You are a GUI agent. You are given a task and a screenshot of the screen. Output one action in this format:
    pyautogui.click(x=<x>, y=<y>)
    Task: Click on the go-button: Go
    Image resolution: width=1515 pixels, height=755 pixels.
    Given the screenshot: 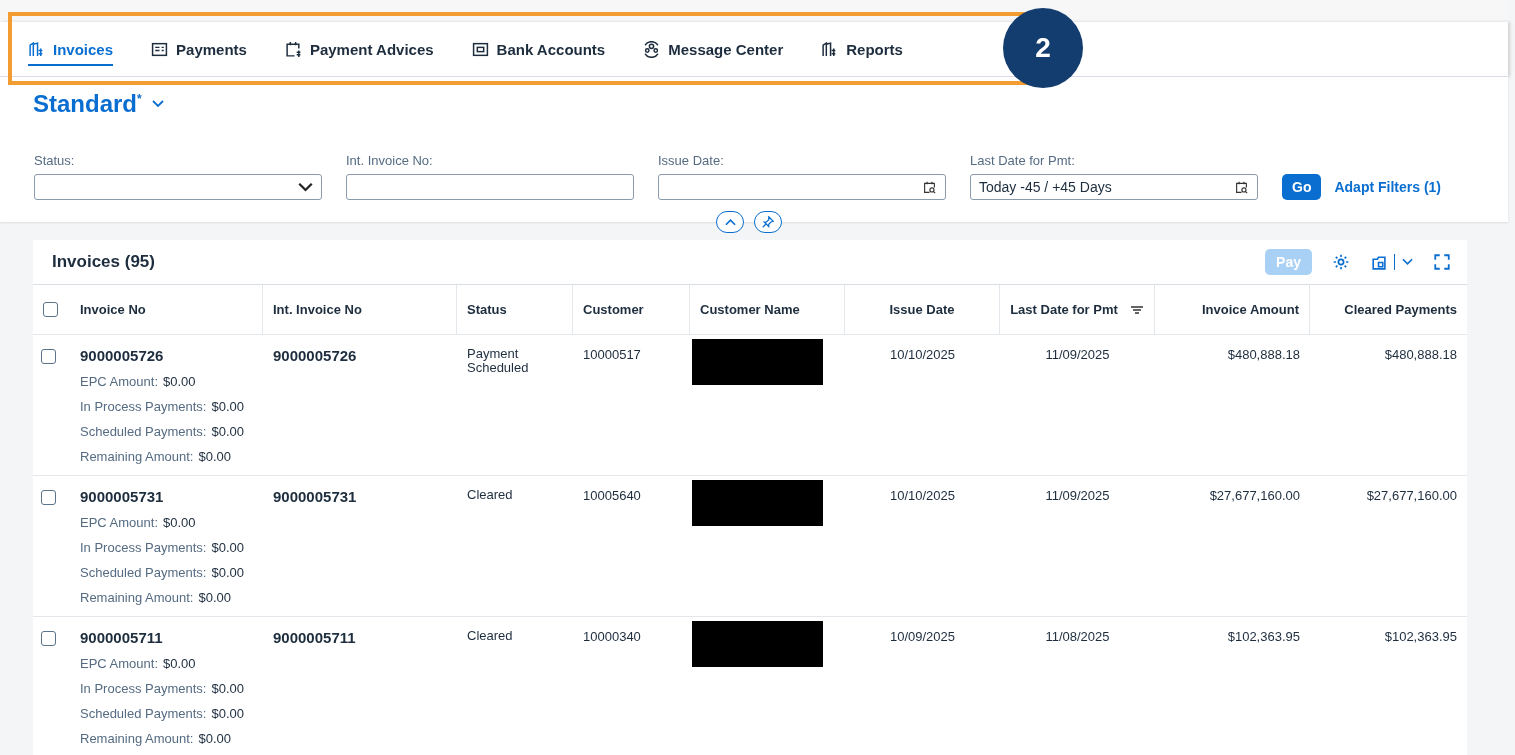 What is the action you would take?
    pyautogui.click(x=1302, y=187)
    